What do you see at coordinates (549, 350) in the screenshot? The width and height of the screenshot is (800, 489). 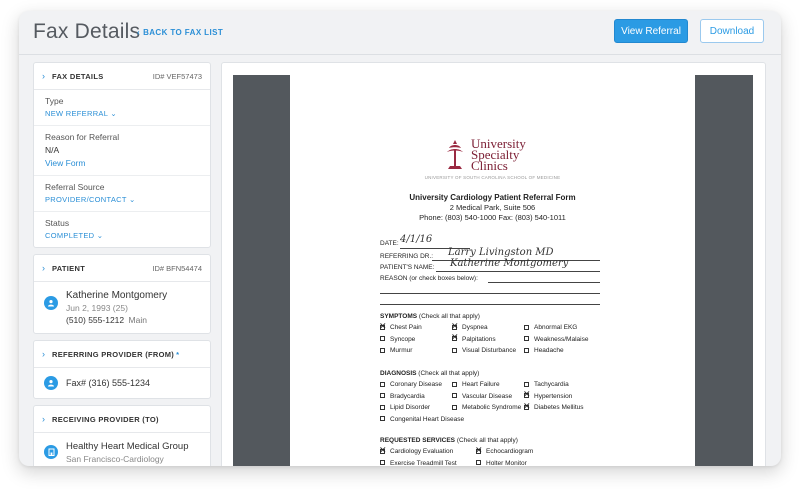 I see `symptom-option-label: Headache` at bounding box center [549, 350].